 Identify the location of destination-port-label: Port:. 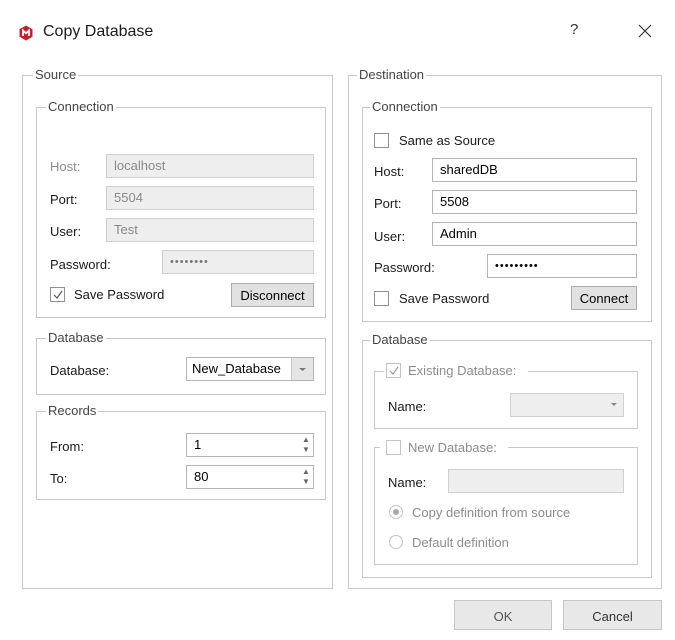
(388, 203).